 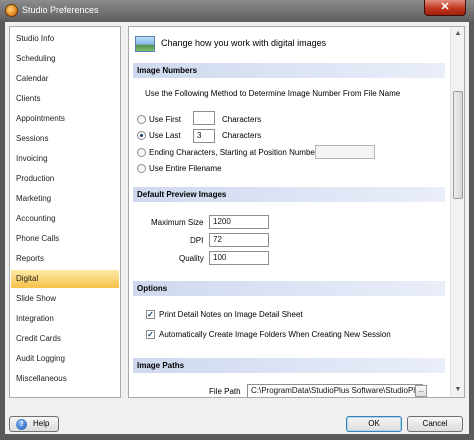 I want to click on ending-position-input, so click(x=345, y=152).